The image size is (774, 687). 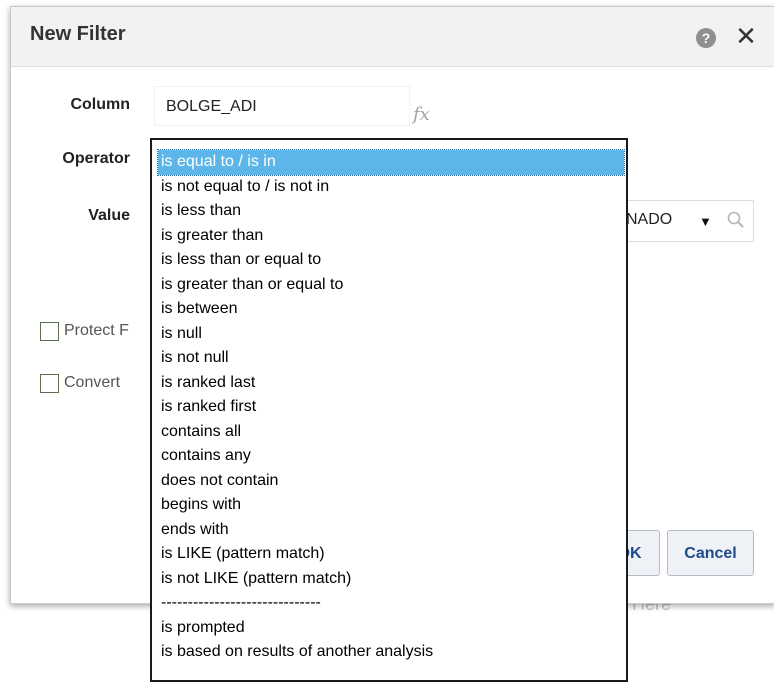 I want to click on operator-option: is less than or equal to, so click(x=390, y=260).